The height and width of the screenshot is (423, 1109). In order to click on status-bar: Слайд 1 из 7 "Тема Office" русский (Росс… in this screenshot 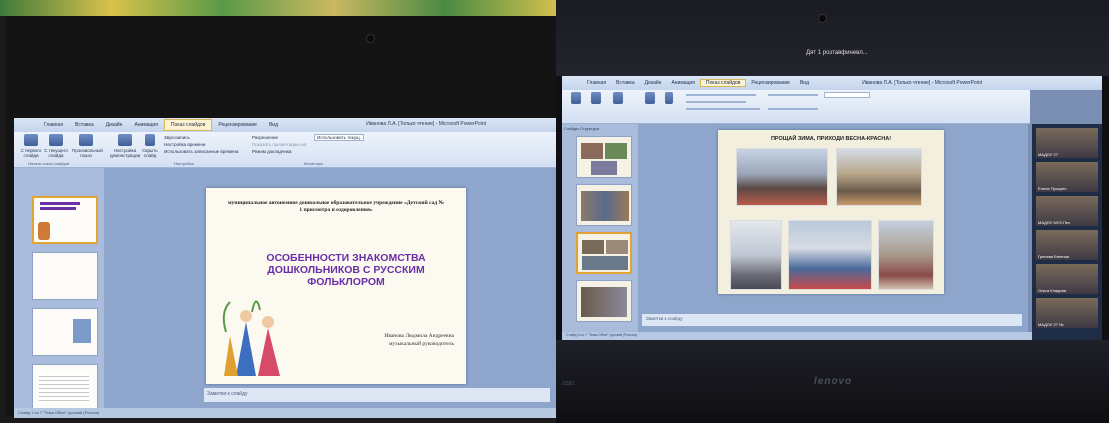, I will do `click(285, 413)`.